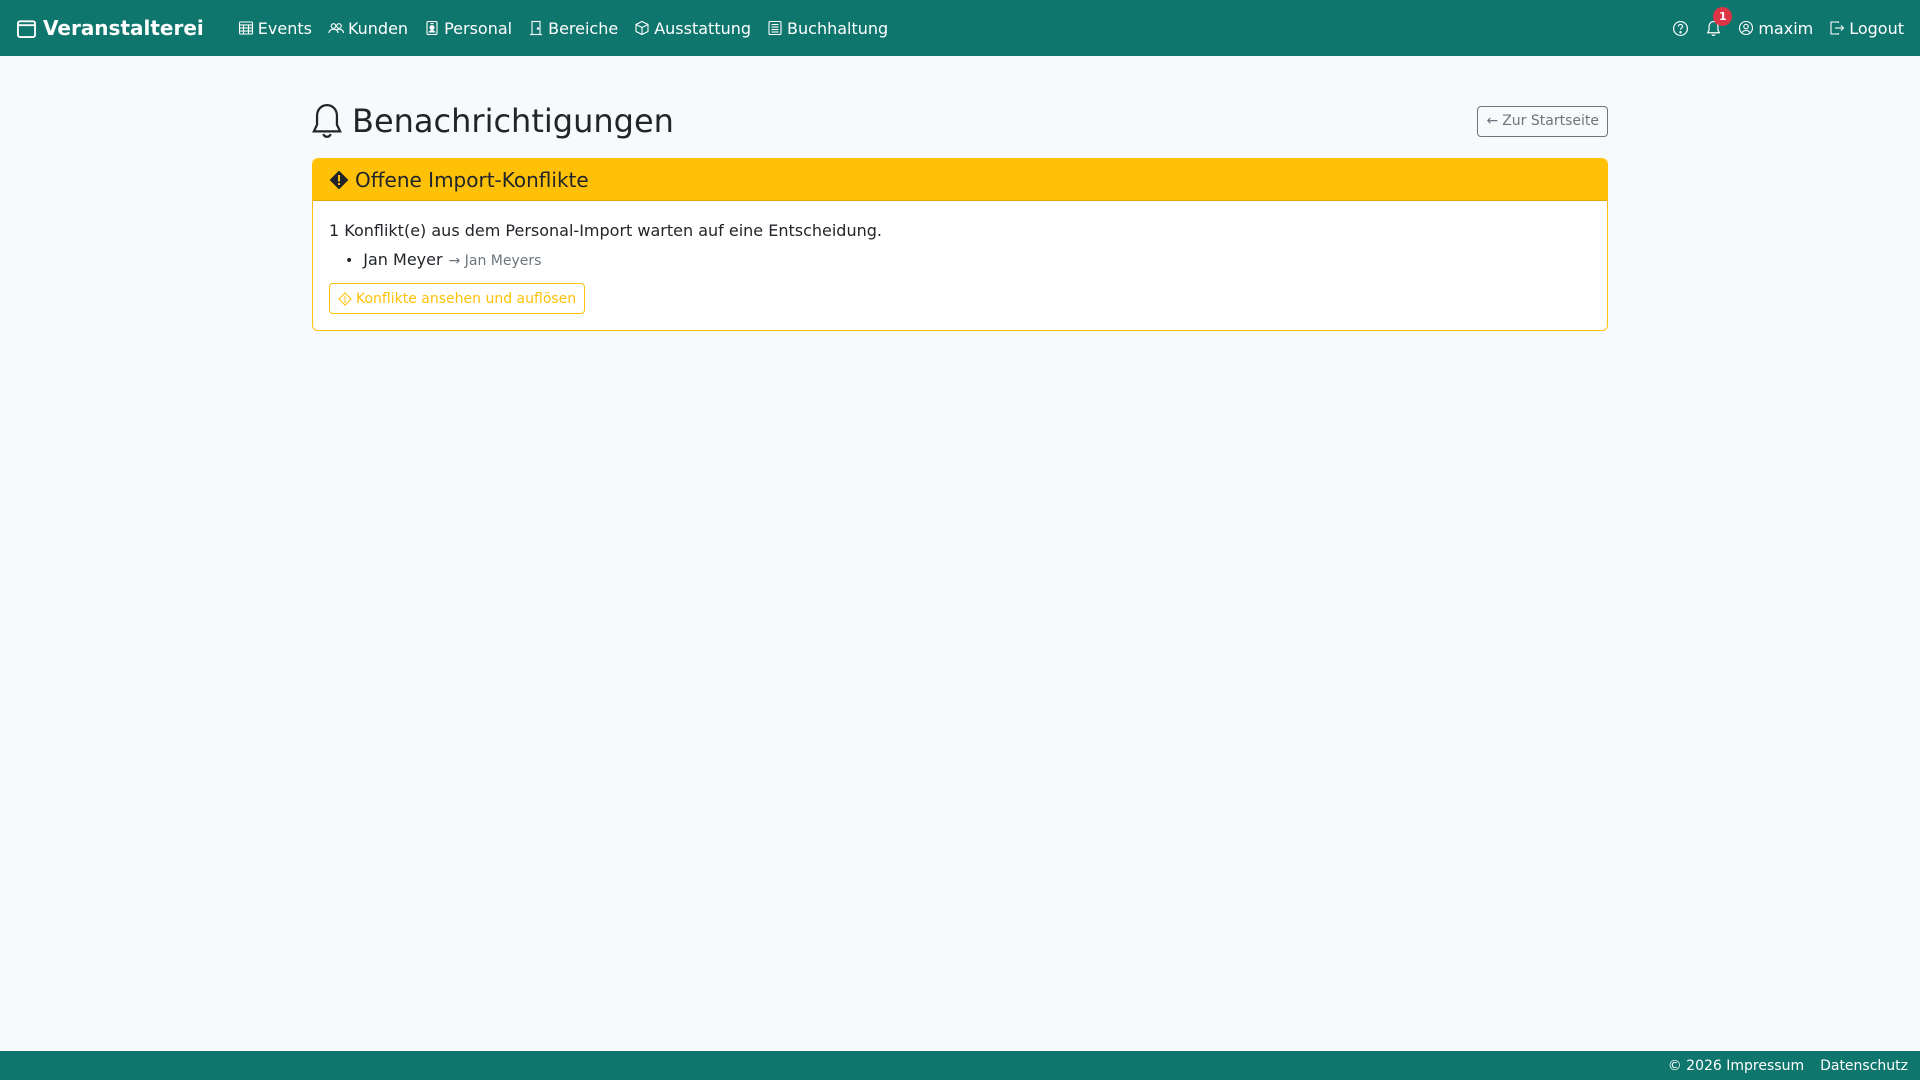 The height and width of the screenshot is (1080, 1920). I want to click on arrow-right-icon: →, so click(454, 261).